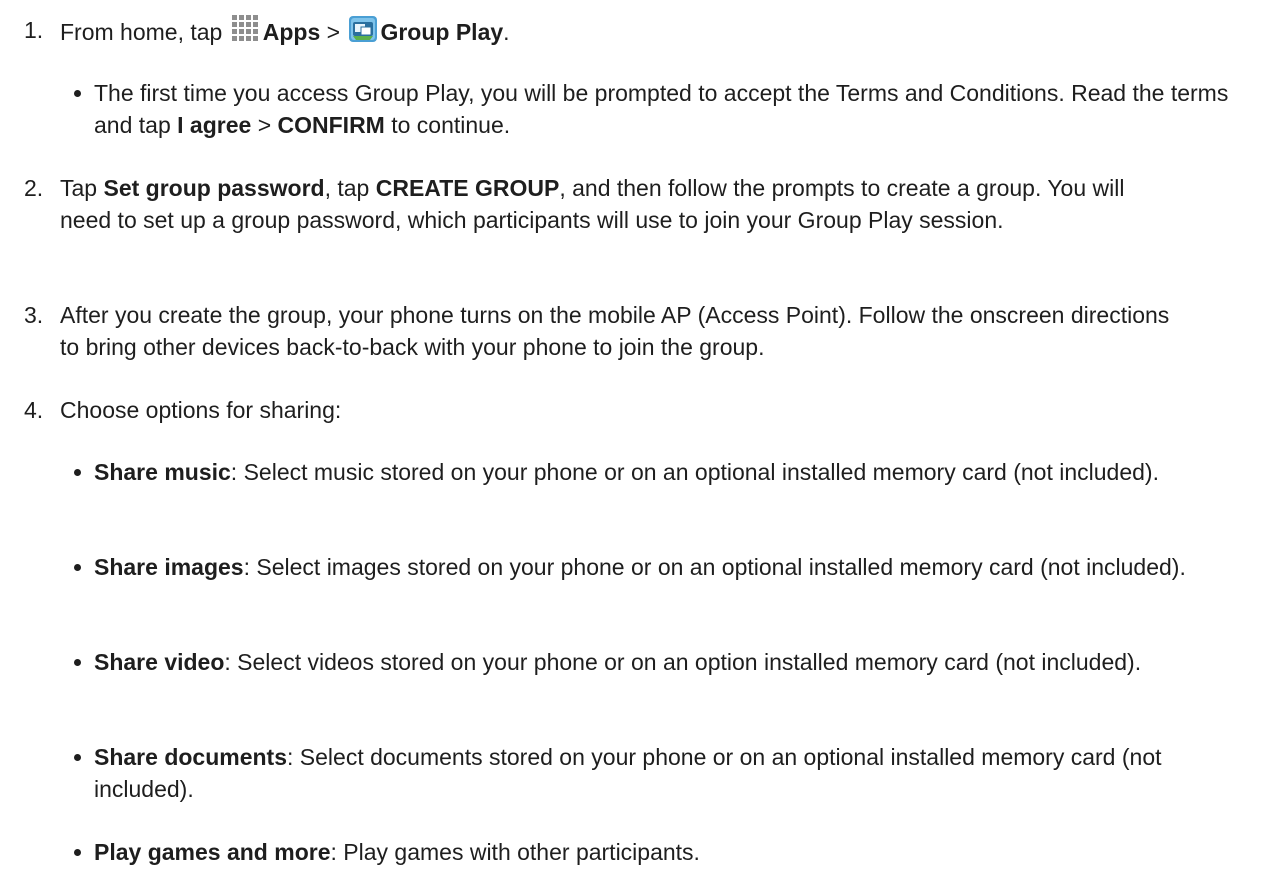  I want to click on i-agree-label: I agree, so click(214, 125).